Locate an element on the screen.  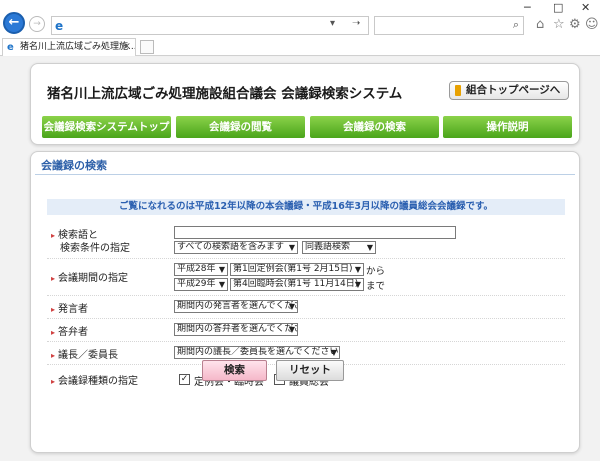
respondent-select: 期間内の答弁者を選んでください▼ is located at coordinates (236, 329).